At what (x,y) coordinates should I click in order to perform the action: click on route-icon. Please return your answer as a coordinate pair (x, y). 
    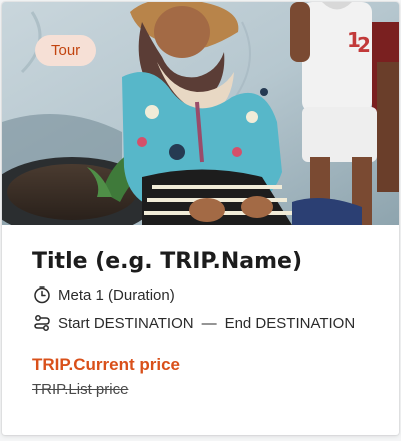
    Looking at the image, I should click on (42, 323).